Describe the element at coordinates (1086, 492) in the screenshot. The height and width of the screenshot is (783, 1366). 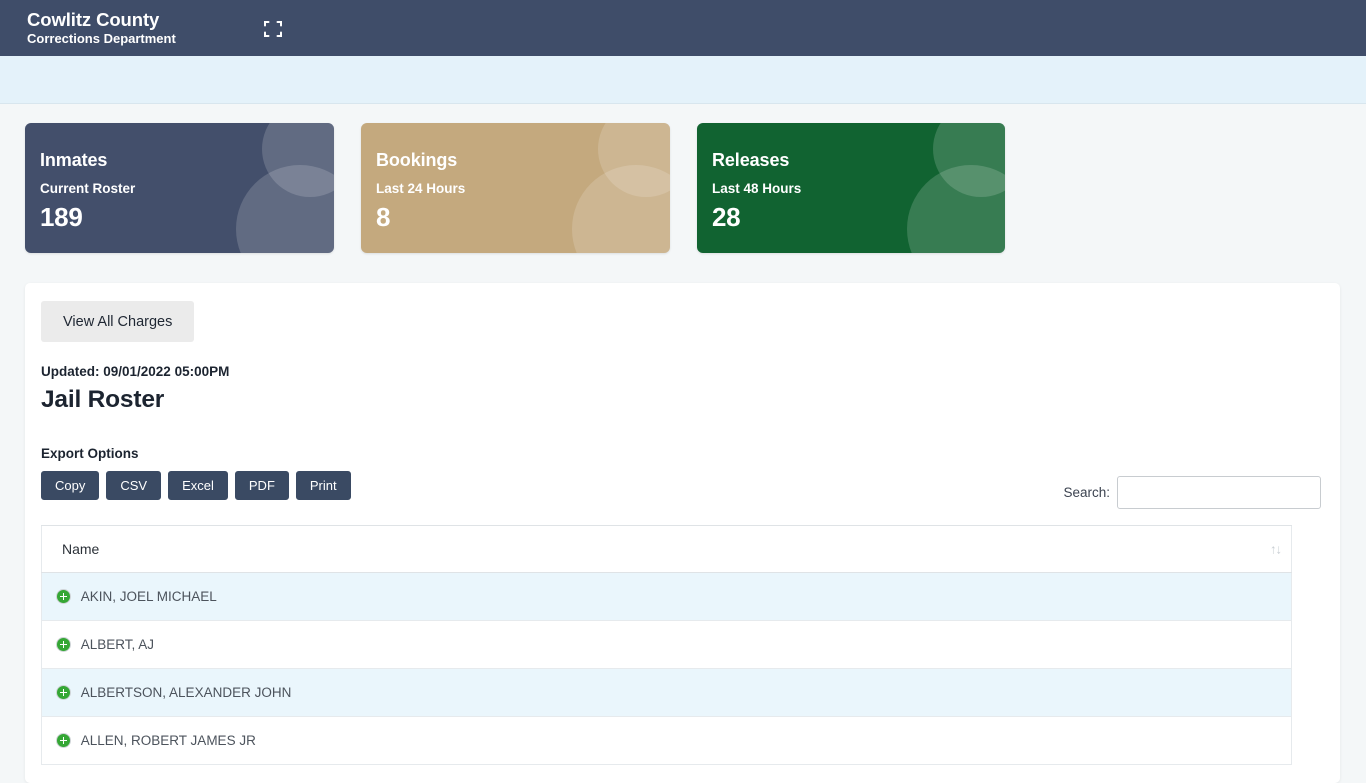
I see `search-label: Search:` at that location.